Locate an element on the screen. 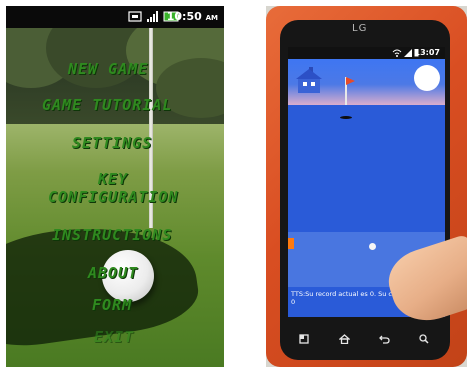 Image resolution: width=473 pixels, height=372 pixels. search-icon is located at coordinates (424, 339).